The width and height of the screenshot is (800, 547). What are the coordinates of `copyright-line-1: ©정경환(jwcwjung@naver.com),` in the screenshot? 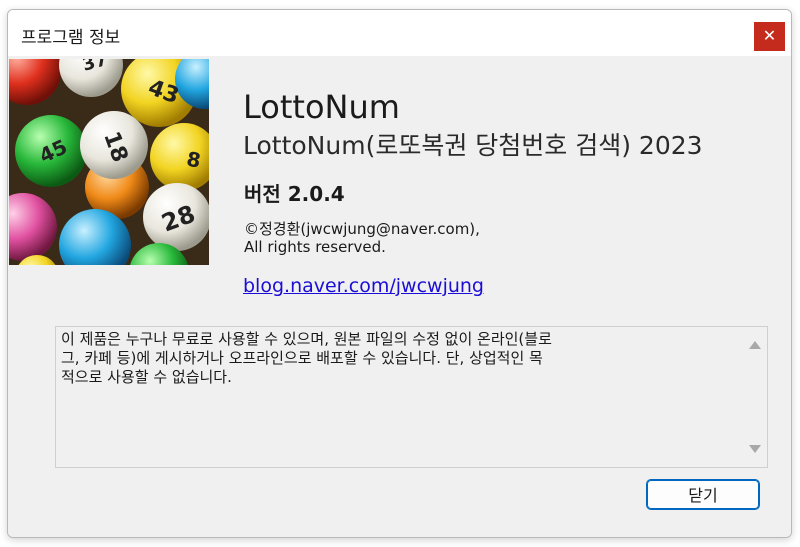 It's located at (362, 229).